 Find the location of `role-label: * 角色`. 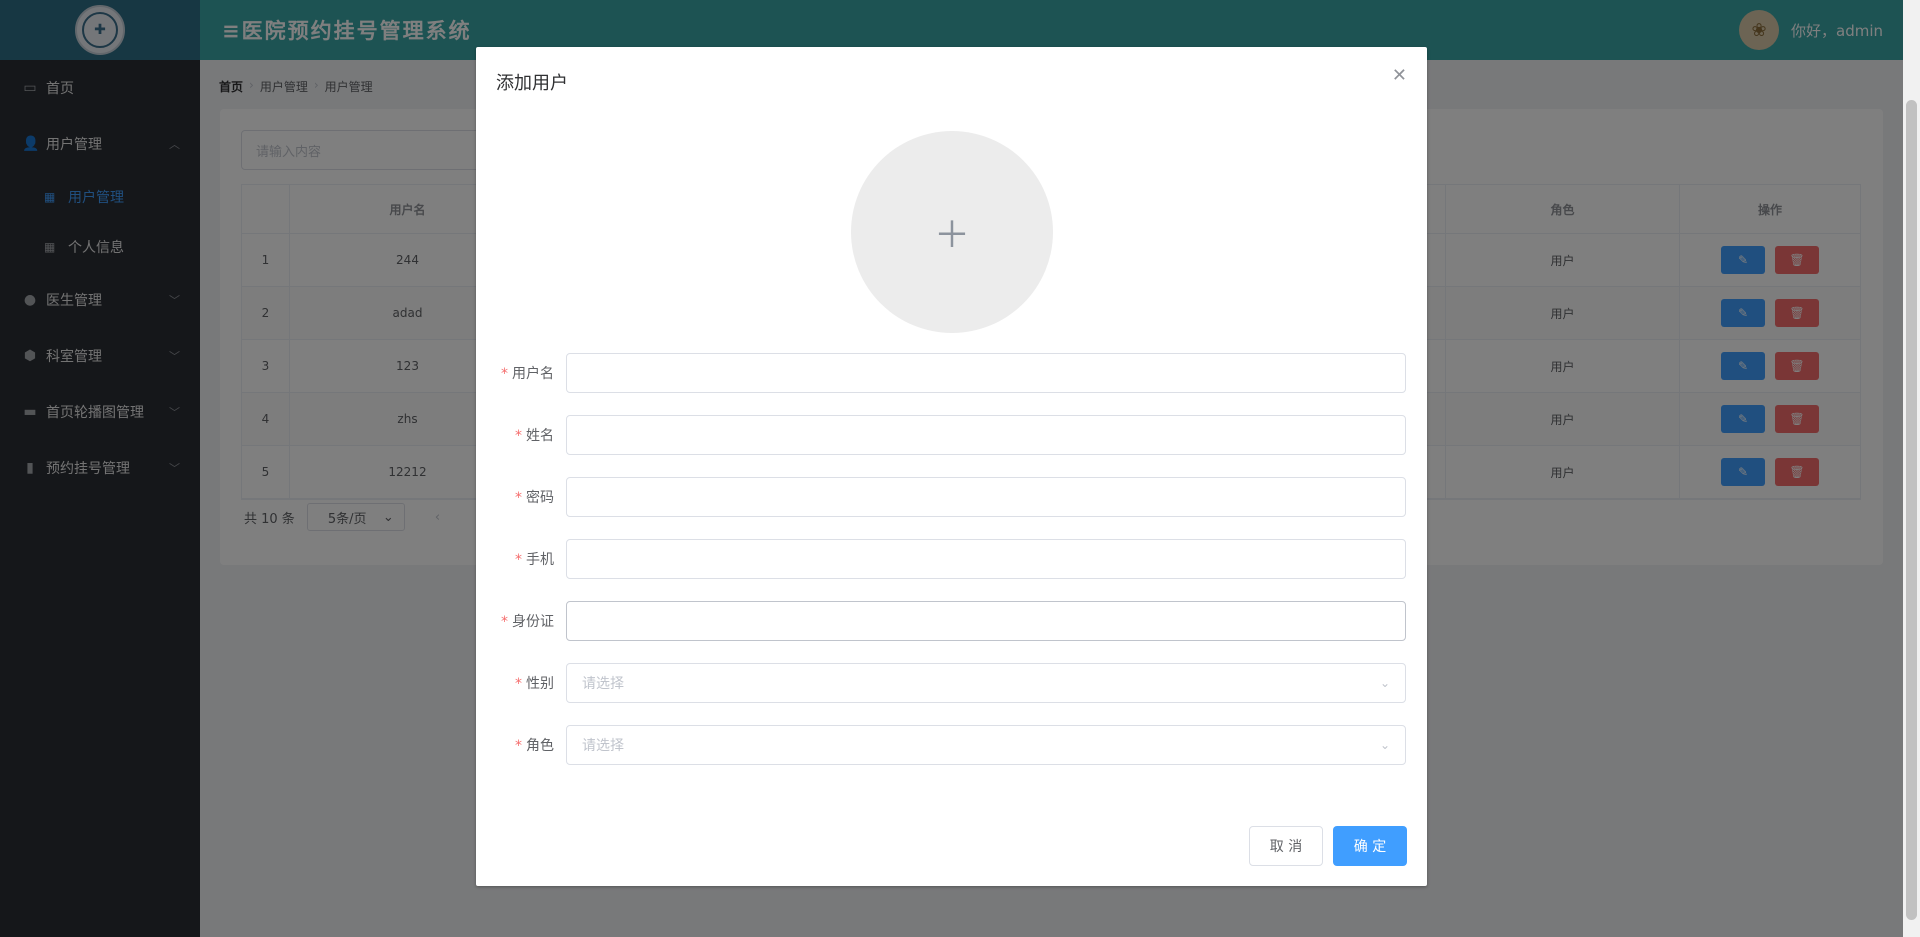

role-label: * 角色 is located at coordinates (521, 745).